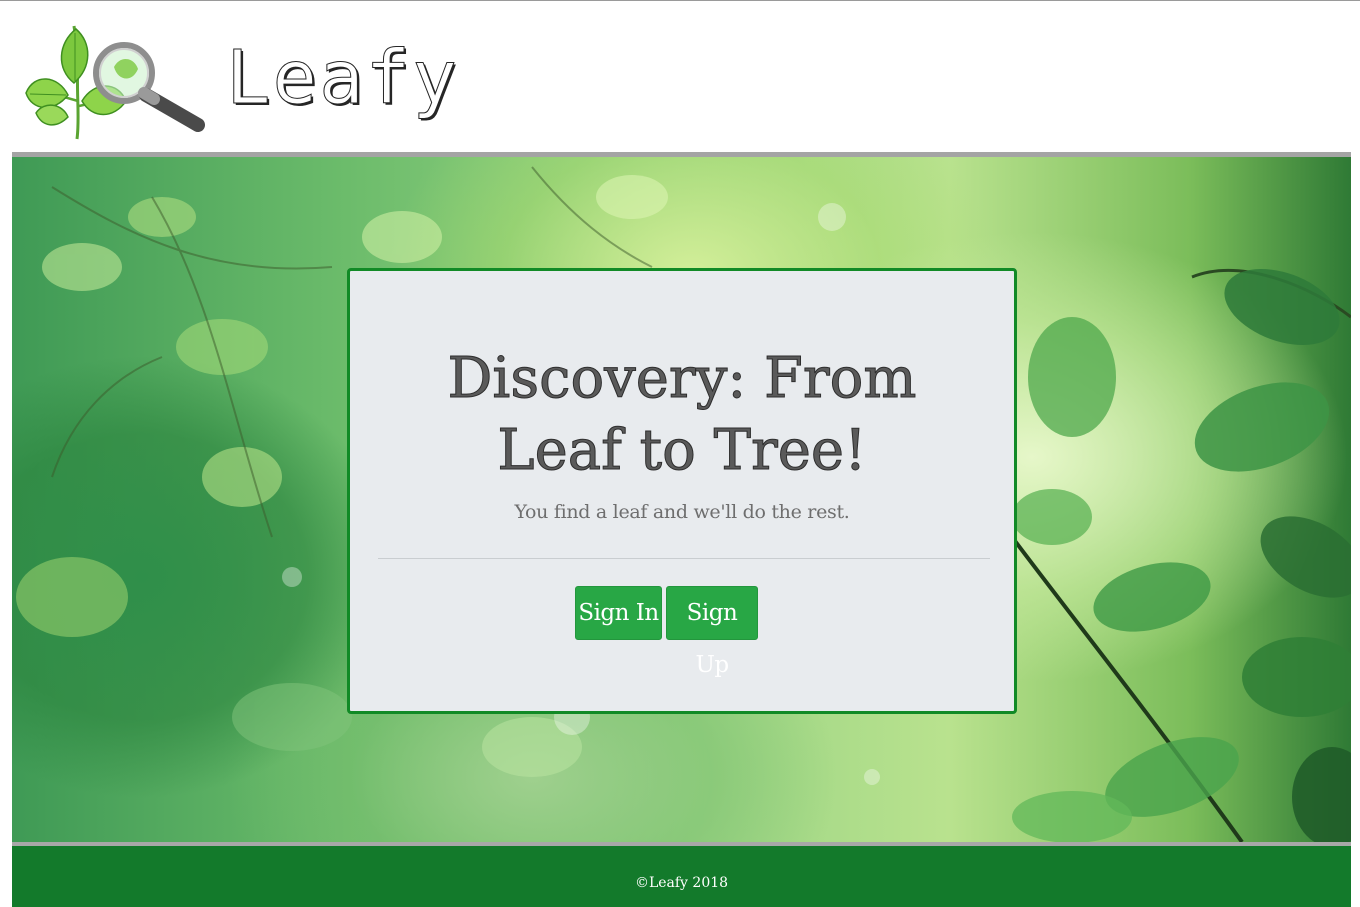  Describe the element at coordinates (682, 512) in the screenshot. I see `card-subtitle: You find a leaf and we'll do the rest.` at that location.